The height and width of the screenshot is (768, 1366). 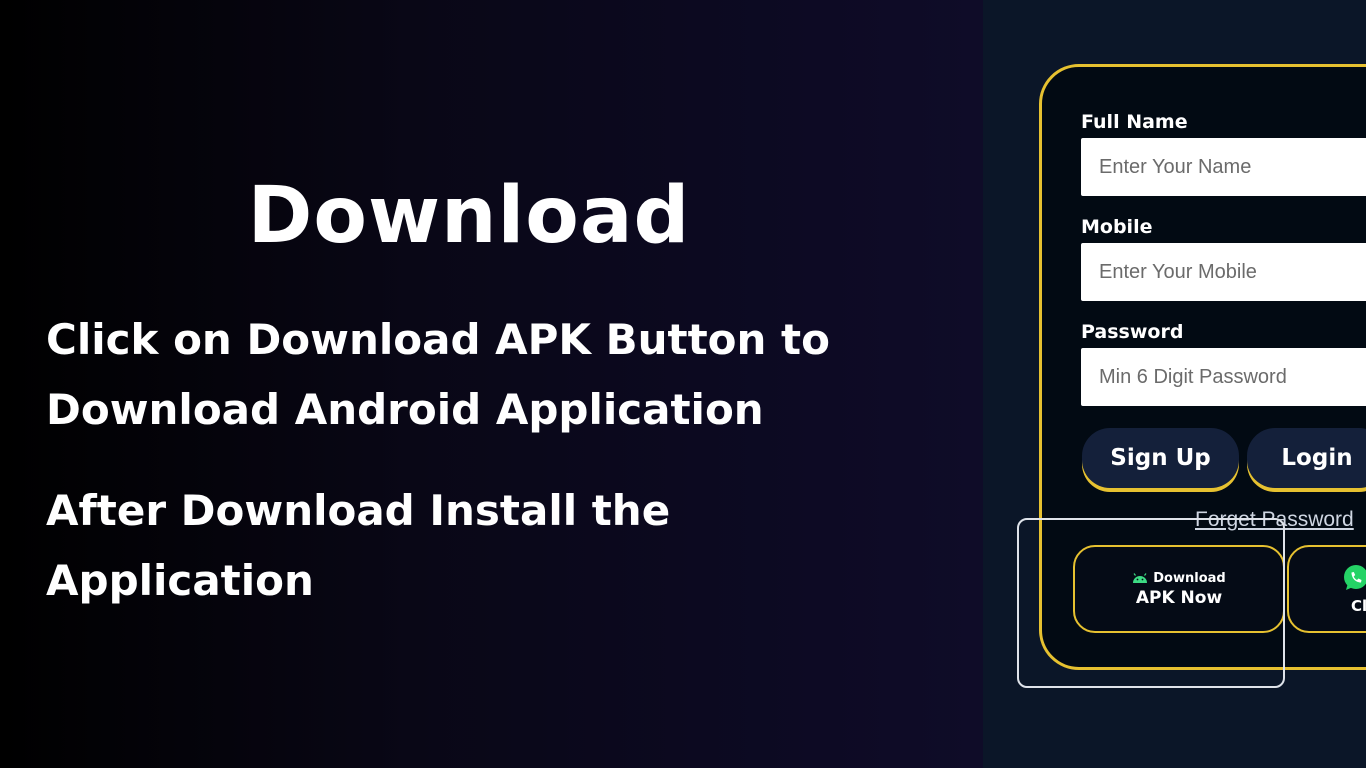 I want to click on whatsapp-icon, so click(x=1355, y=577).